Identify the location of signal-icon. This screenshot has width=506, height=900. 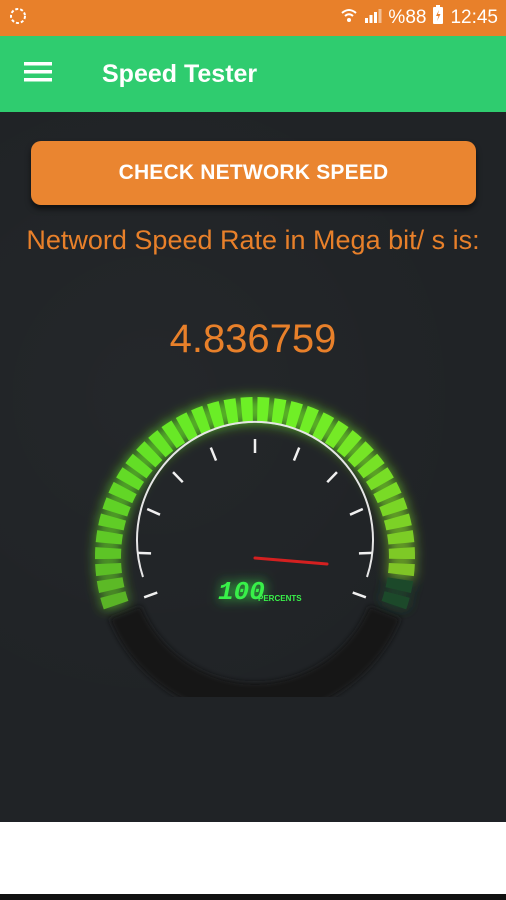
(373, 18).